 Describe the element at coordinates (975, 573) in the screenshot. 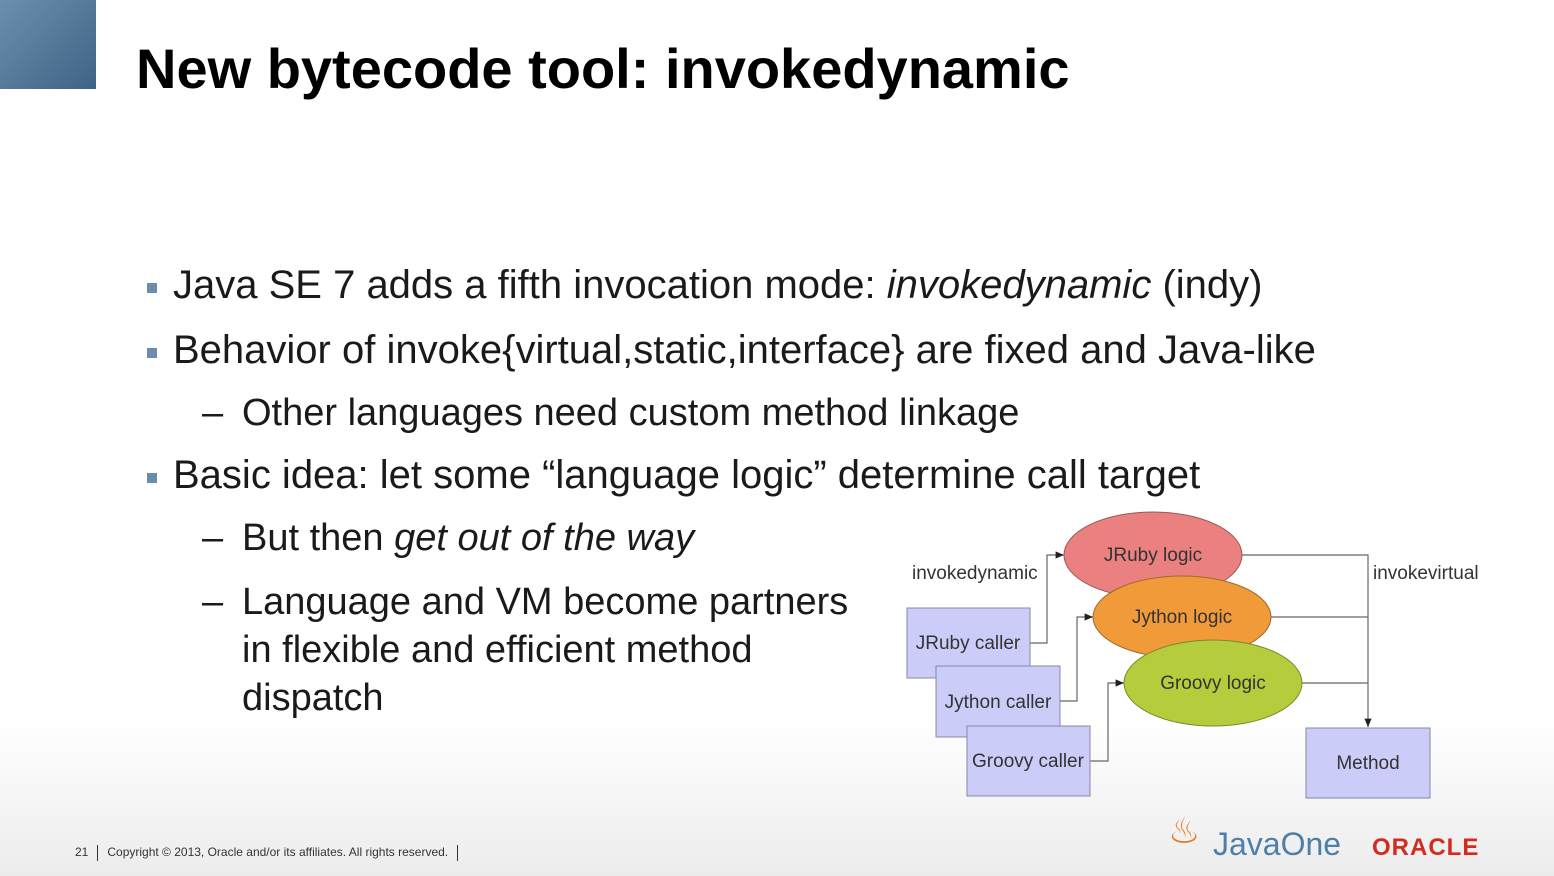

I see `invokedynamic-label: invokedynamic` at that location.